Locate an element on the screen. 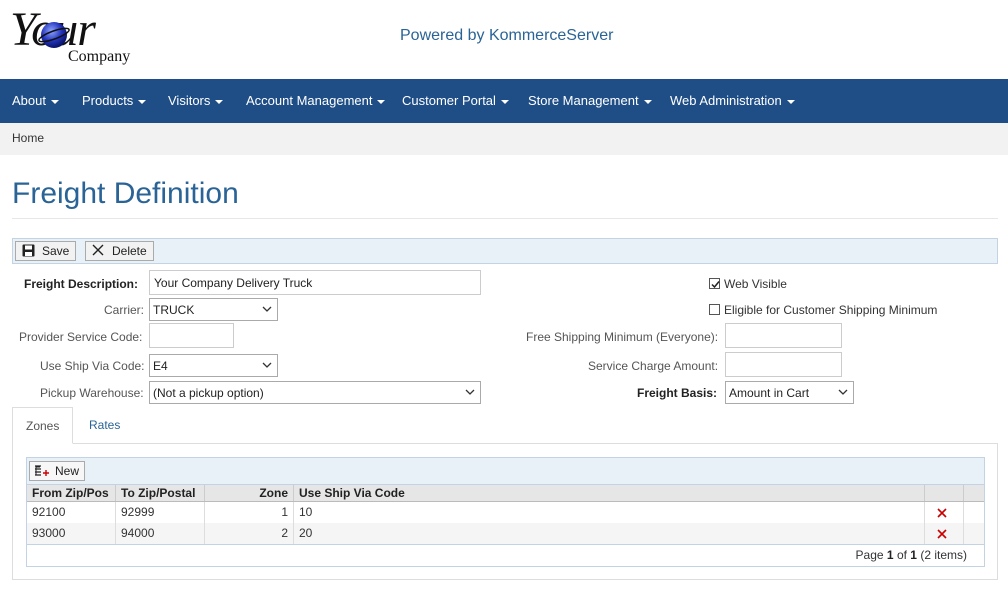 This screenshot has height=608, width=1008. service-charge-amount-label: Service Charge Amount: is located at coordinates (653, 366).